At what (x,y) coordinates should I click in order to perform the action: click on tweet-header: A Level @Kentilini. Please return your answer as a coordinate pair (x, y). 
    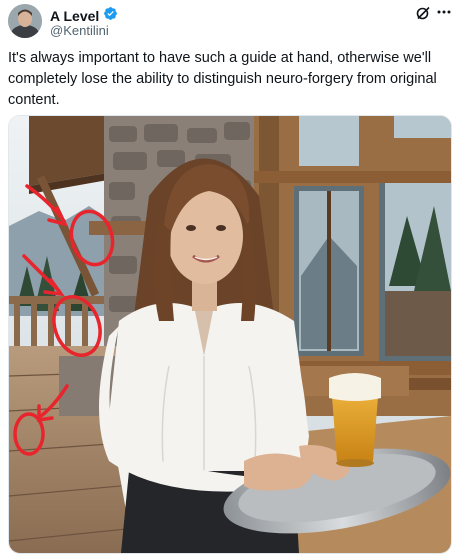
    Looking at the image, I should click on (230, 21).